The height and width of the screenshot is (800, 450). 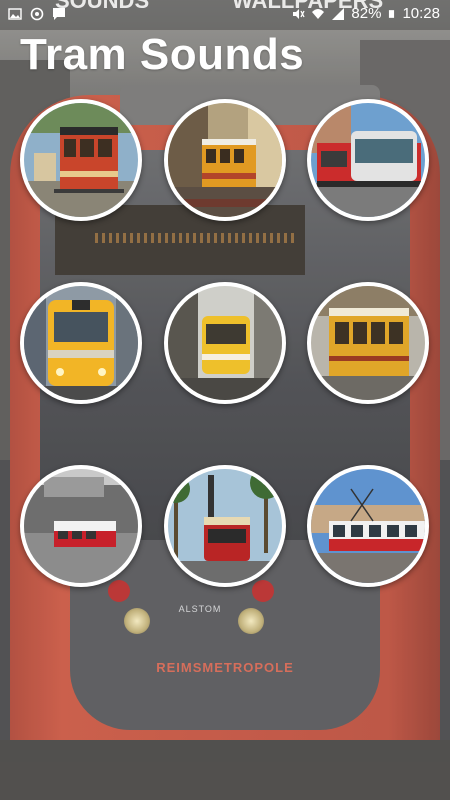 I want to click on status-bar: SOUNDS WALLPAPERS 82% 10:28, so click(x=225, y=15).